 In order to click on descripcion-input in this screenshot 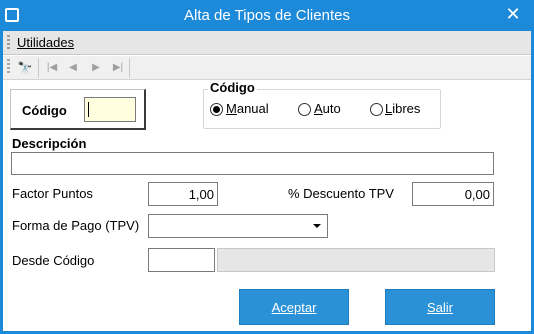, I will do `click(252, 163)`.